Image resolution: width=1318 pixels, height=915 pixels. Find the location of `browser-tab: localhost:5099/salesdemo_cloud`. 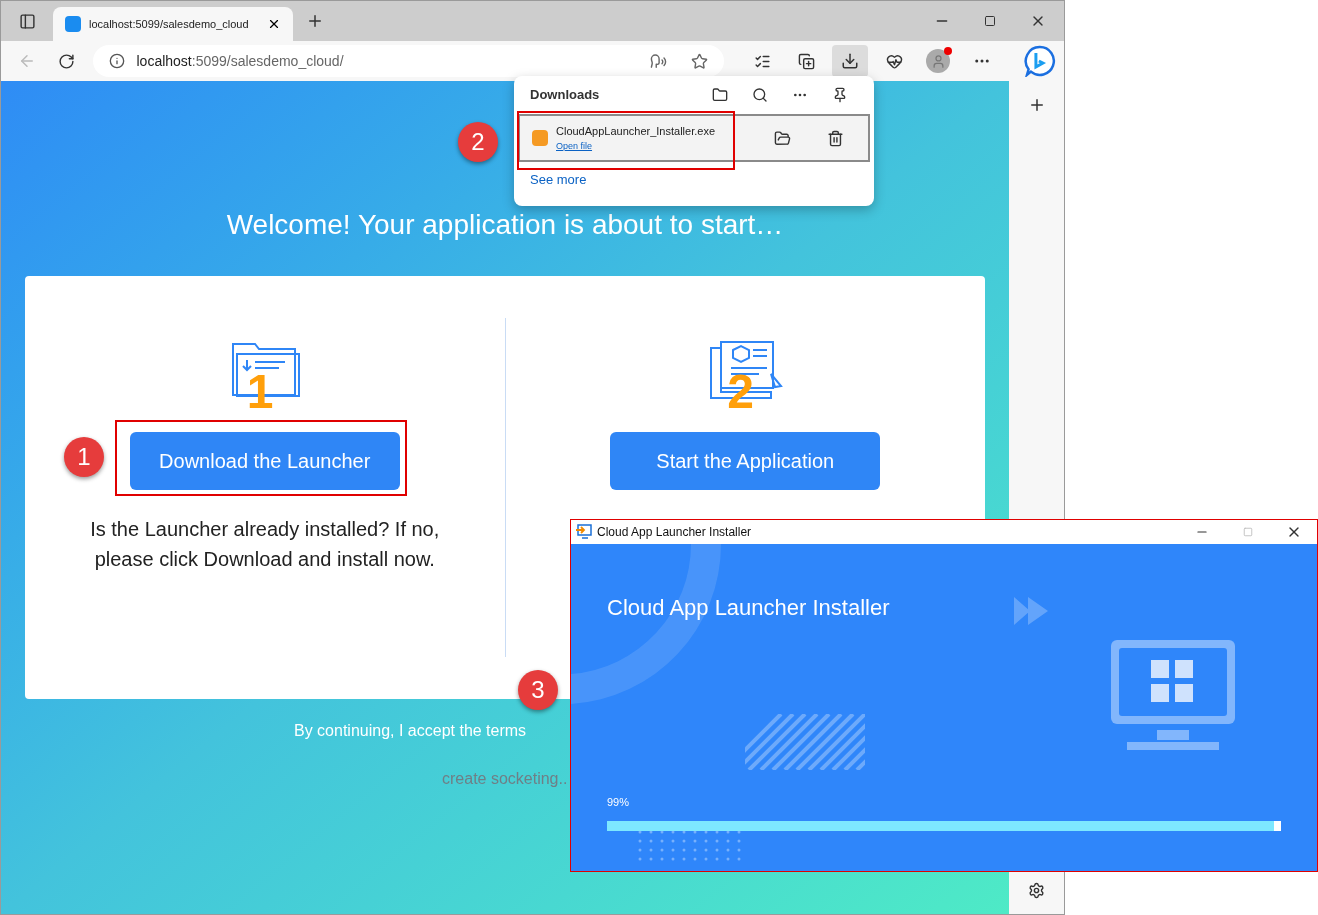

browser-tab: localhost:5099/salesdemo_cloud is located at coordinates (173, 24).